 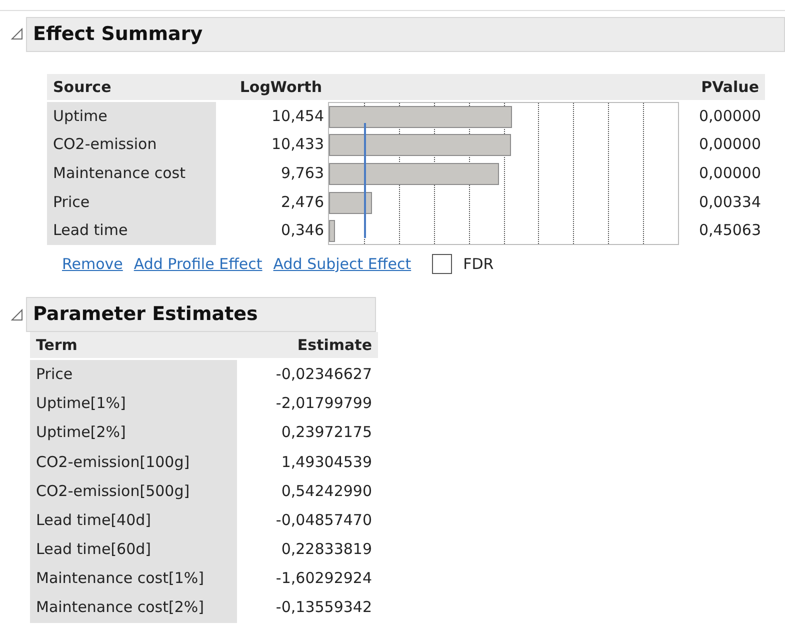 What do you see at coordinates (133, 521) in the screenshot?
I see `table-cell: Lead time[40d]` at bounding box center [133, 521].